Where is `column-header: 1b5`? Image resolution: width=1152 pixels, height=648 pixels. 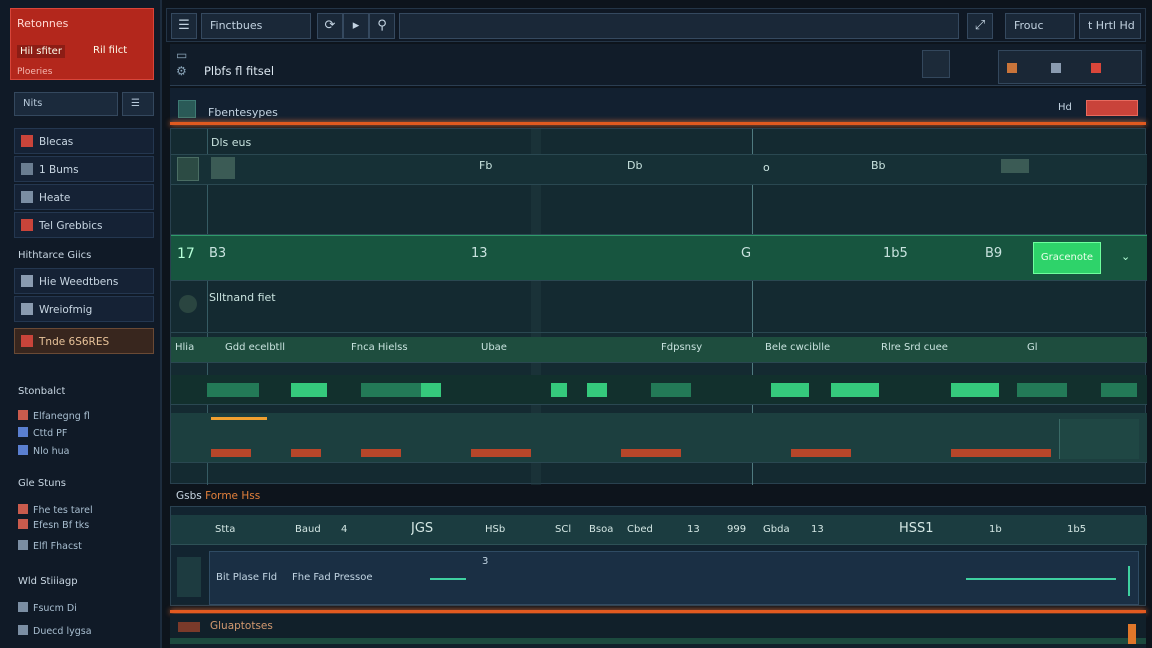
column-header: 1b5 is located at coordinates (1077, 529).